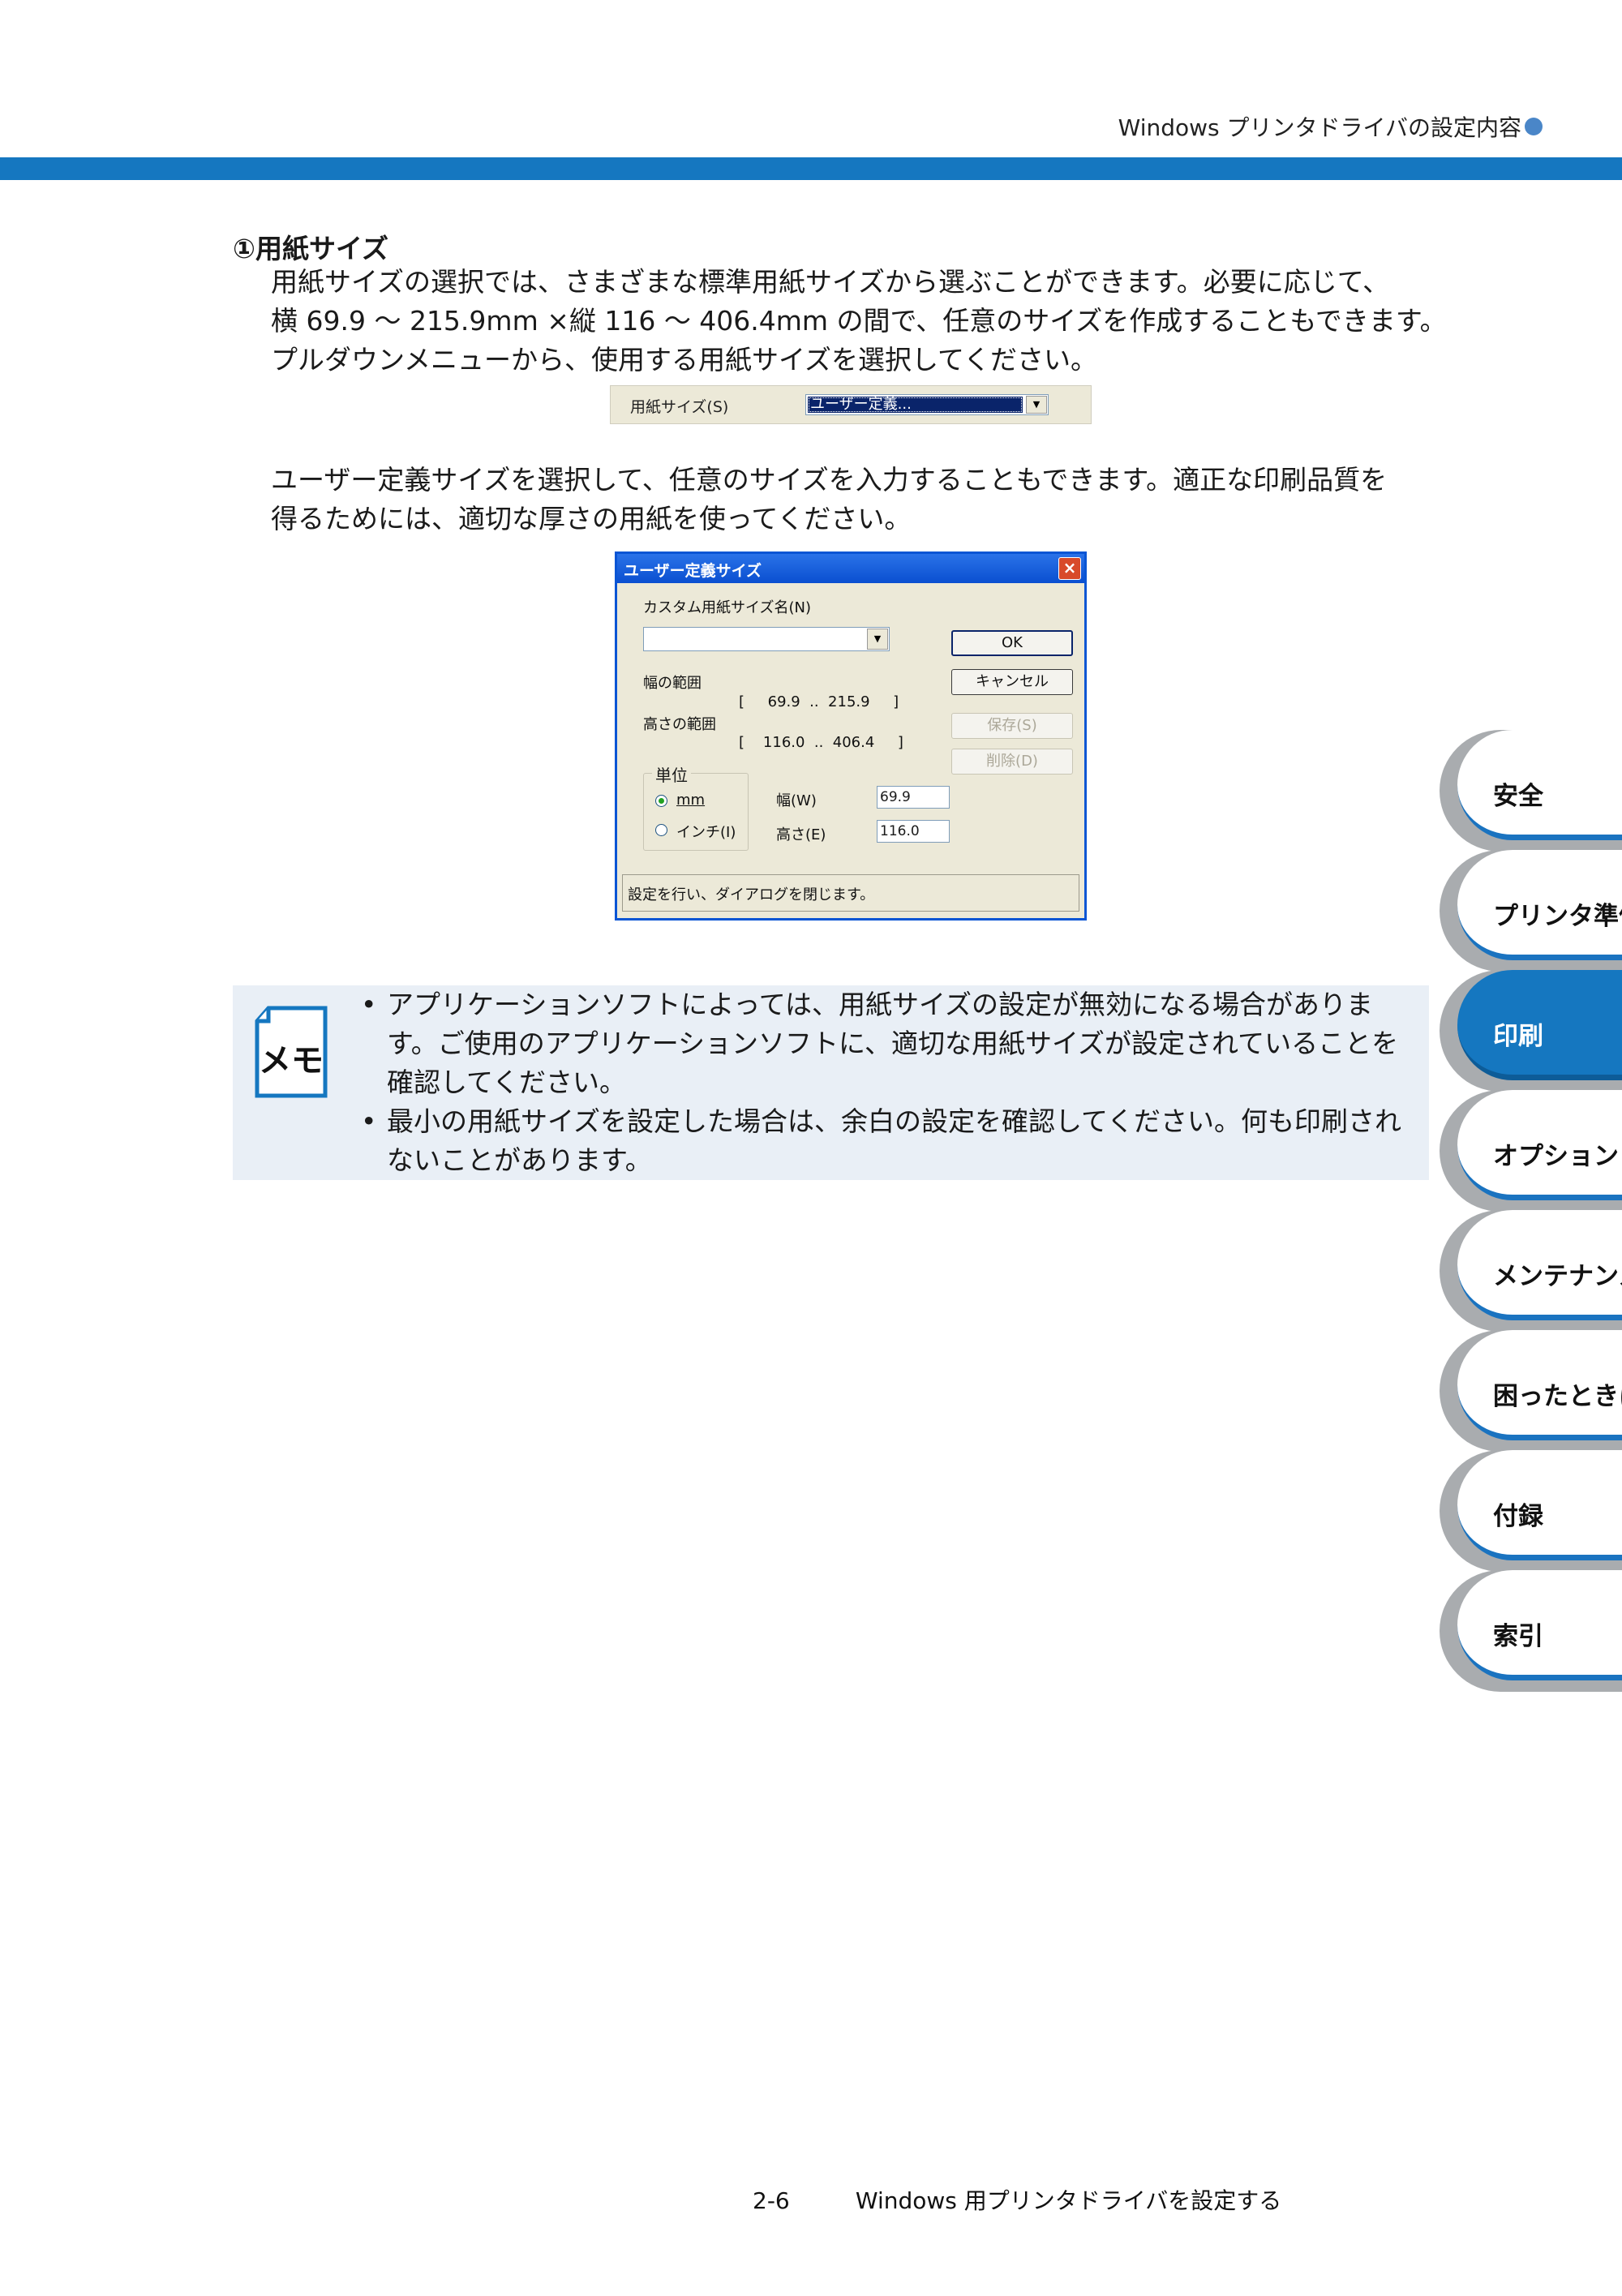 The width and height of the screenshot is (1622, 2296). I want to click on header-bar, so click(811, 168).